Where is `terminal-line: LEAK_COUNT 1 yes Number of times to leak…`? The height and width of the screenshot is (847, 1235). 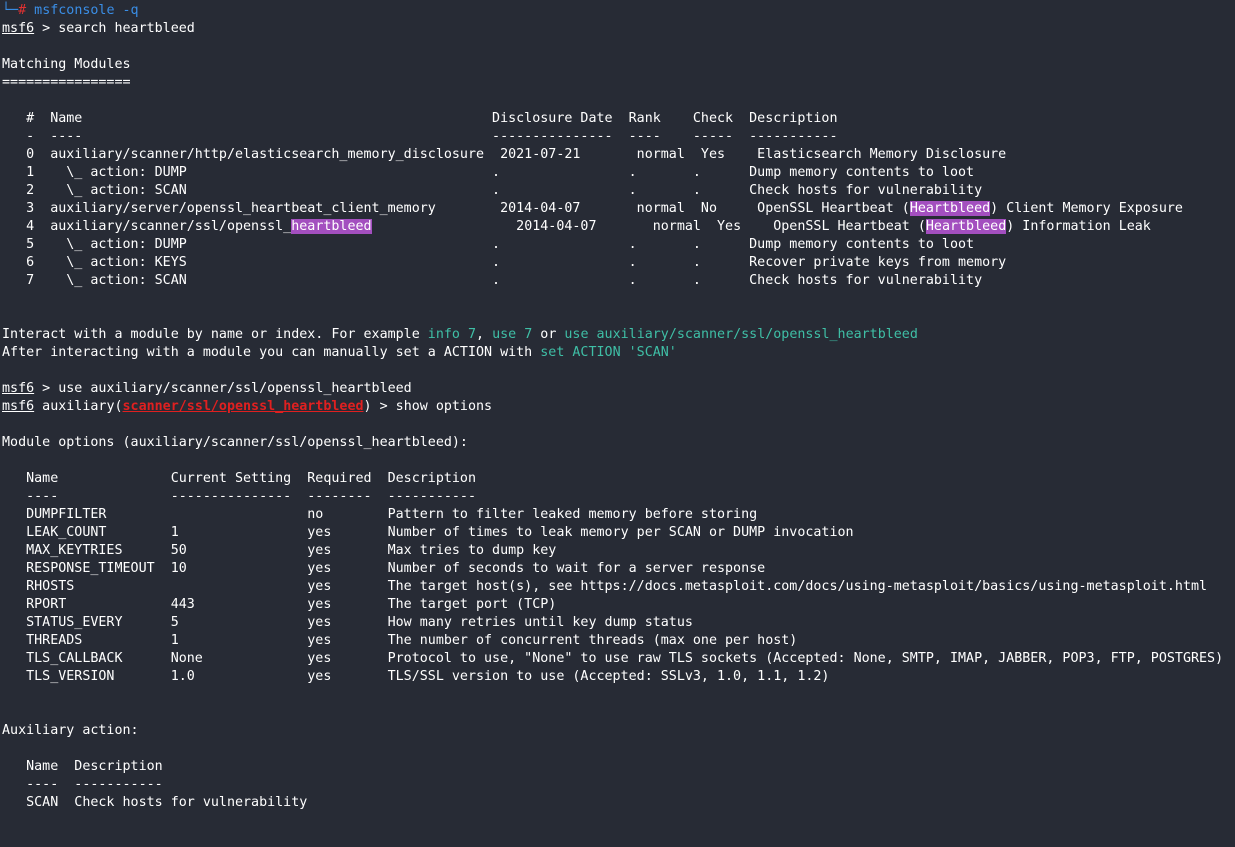
terminal-line: LEAK_COUNT 1 yes Number of times to leak… is located at coordinates (428, 533).